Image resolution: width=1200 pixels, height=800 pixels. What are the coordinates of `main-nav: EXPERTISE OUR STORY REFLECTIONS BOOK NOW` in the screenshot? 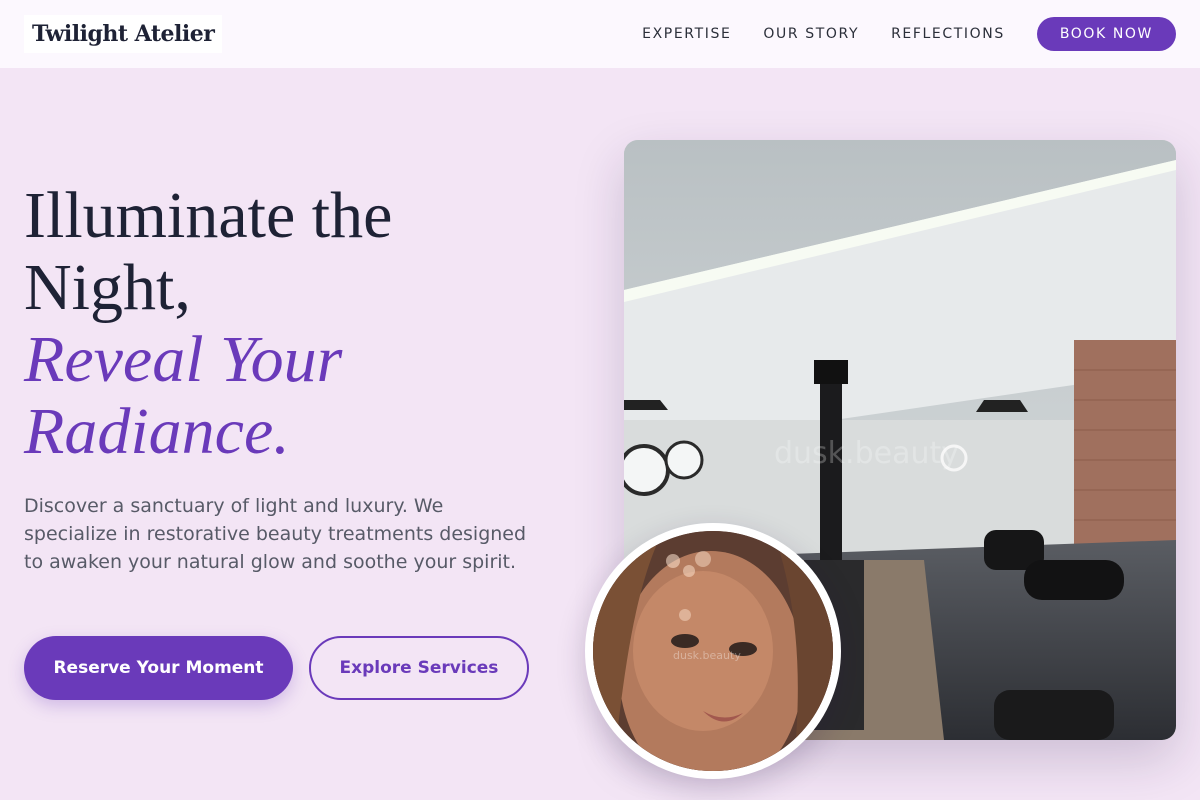 It's located at (909, 34).